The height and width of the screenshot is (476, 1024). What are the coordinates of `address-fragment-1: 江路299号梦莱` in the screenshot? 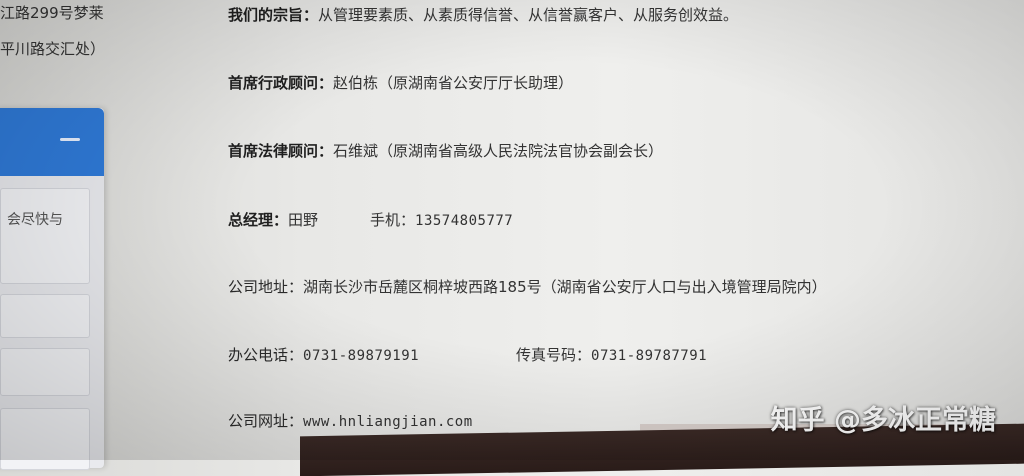 It's located at (52, 13).